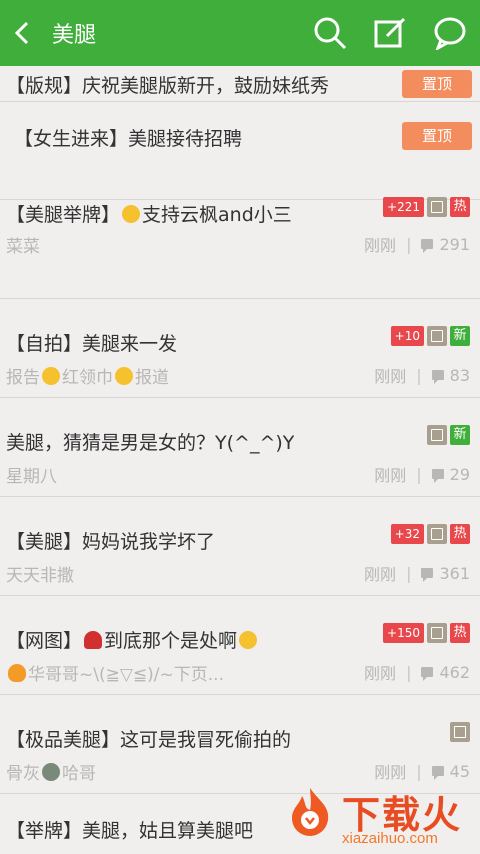 The height and width of the screenshot is (854, 480). What do you see at coordinates (240, 248) in the screenshot?
I see `post-row-placard: 【美腿举牌】 支持云枫and小三 +221 热 菜菜 刚刚 | 291` at bounding box center [240, 248].